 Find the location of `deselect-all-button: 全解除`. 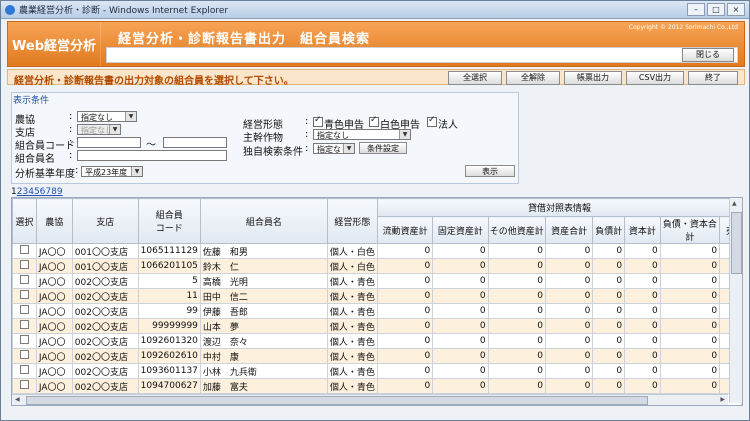

deselect-all-button: 全解除 is located at coordinates (533, 78).